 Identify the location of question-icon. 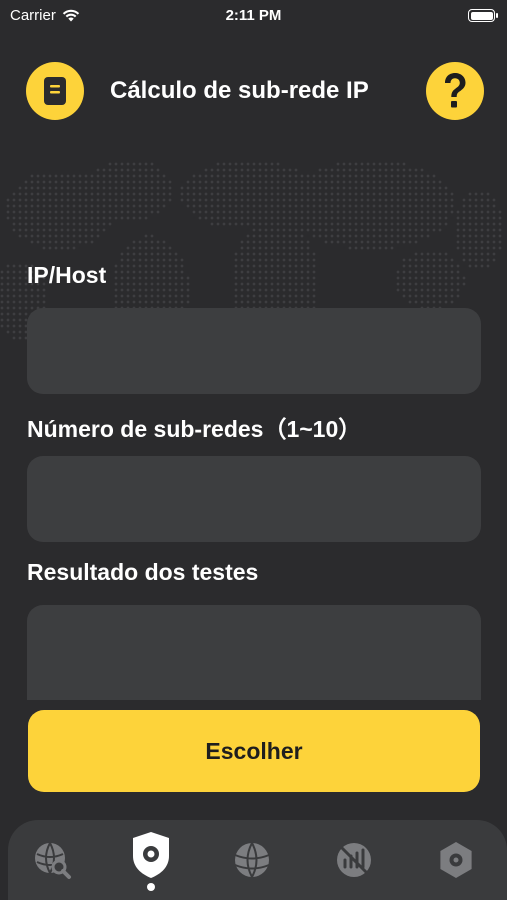
(455, 90).